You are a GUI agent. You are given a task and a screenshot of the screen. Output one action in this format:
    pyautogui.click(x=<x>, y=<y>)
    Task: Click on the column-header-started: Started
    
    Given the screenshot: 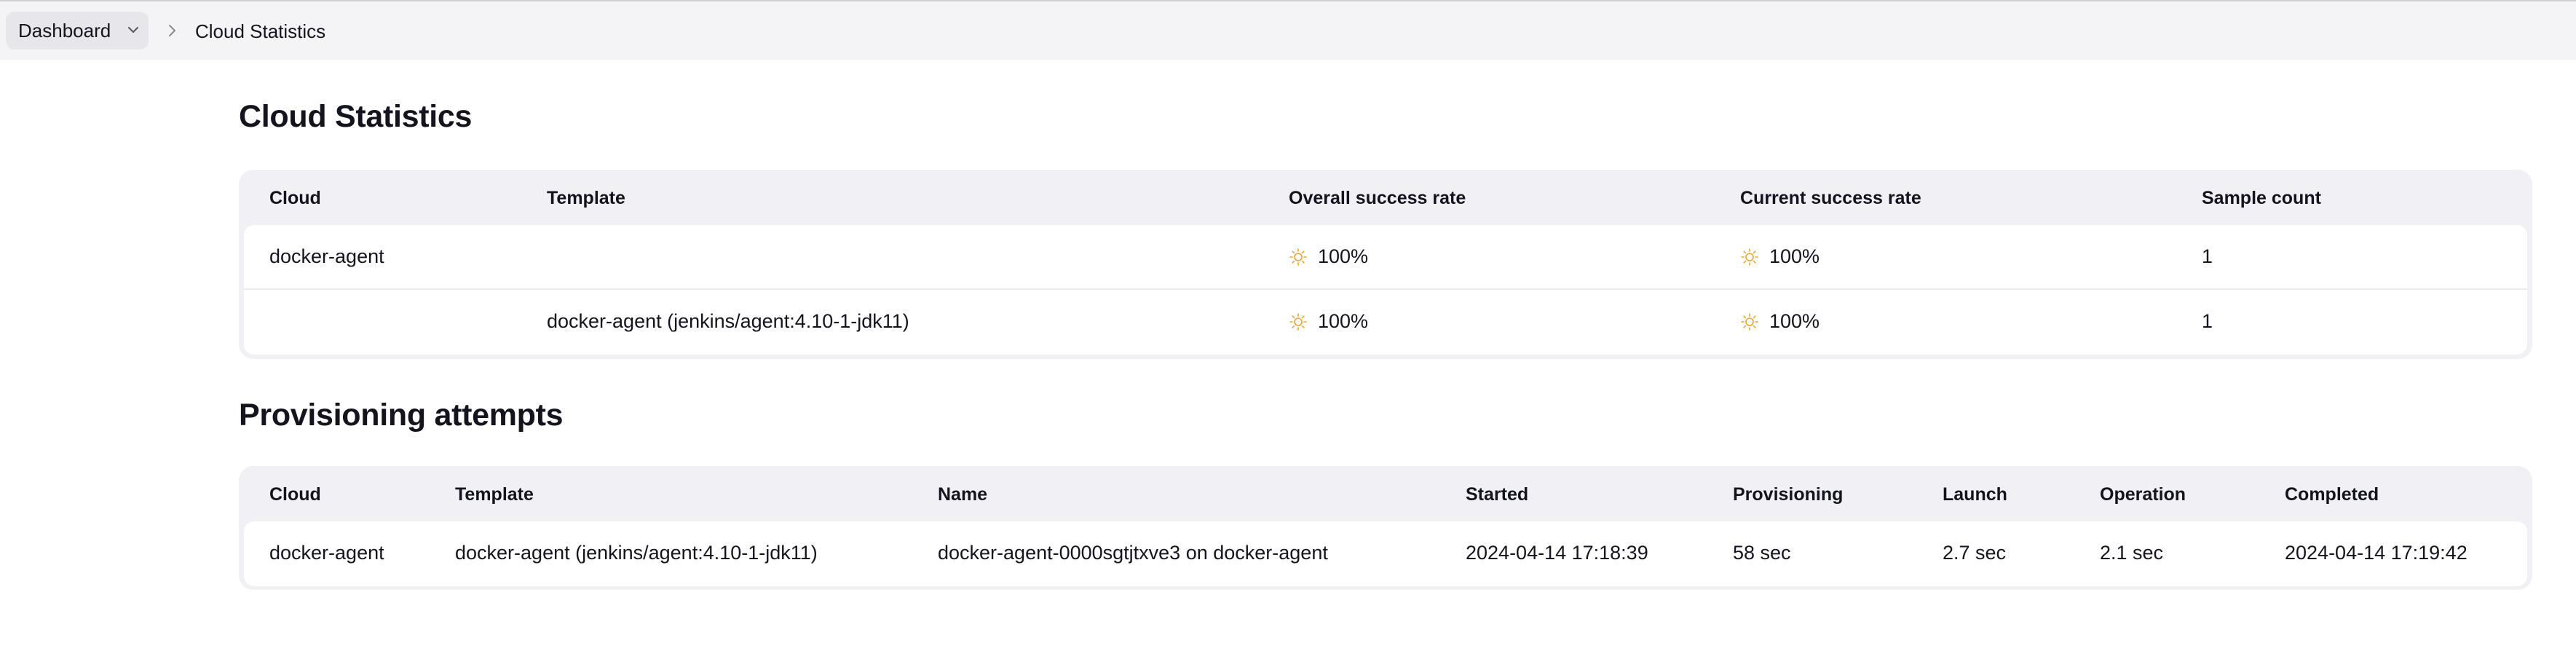 What is the action you would take?
    pyautogui.click(x=1497, y=495)
    